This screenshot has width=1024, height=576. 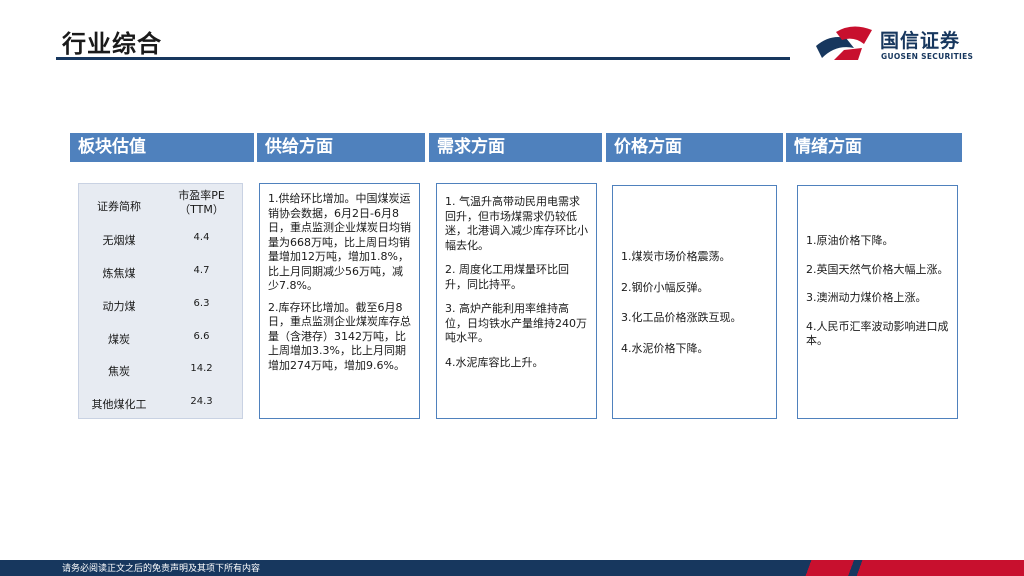 What do you see at coordinates (119, 371) in the screenshot?
I see `row-name: 焦炭` at bounding box center [119, 371].